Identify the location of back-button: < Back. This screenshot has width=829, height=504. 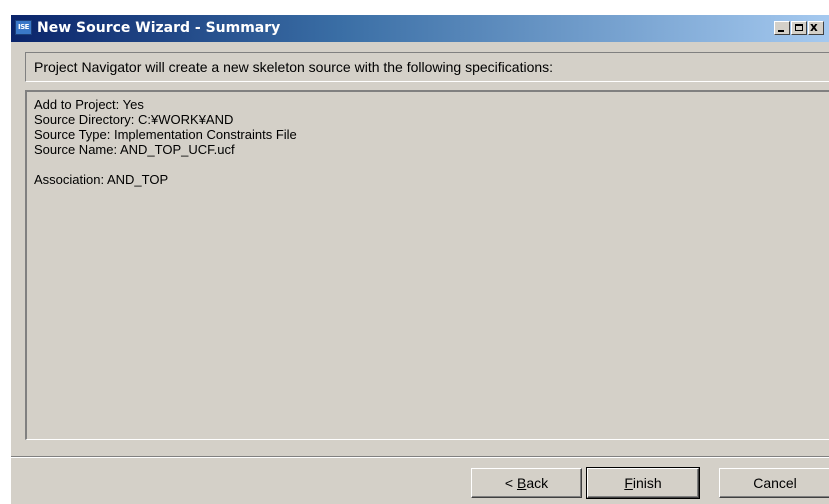
(526, 483).